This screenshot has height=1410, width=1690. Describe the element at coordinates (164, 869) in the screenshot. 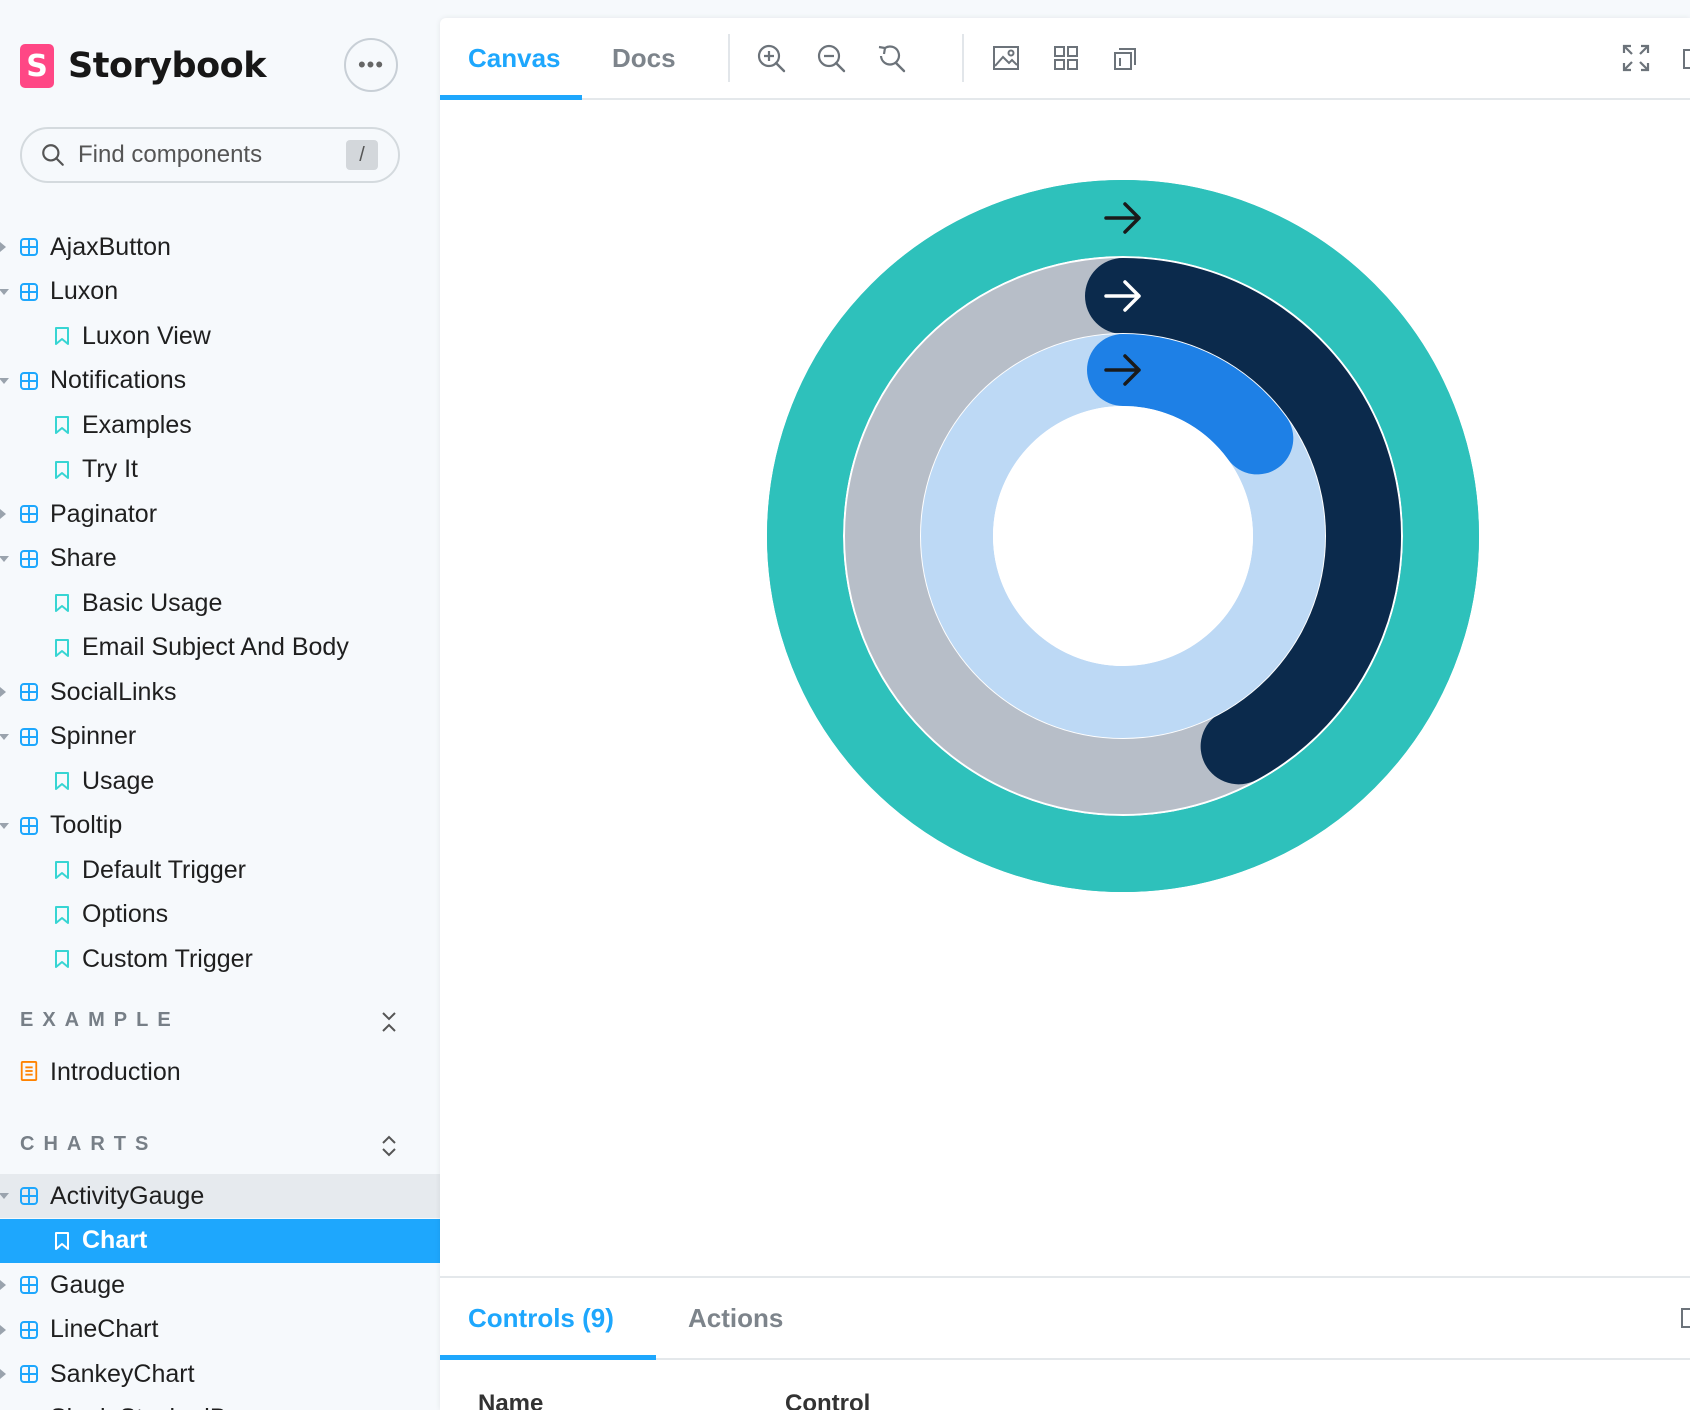

I see `tree-item-label: Default Trigger` at that location.